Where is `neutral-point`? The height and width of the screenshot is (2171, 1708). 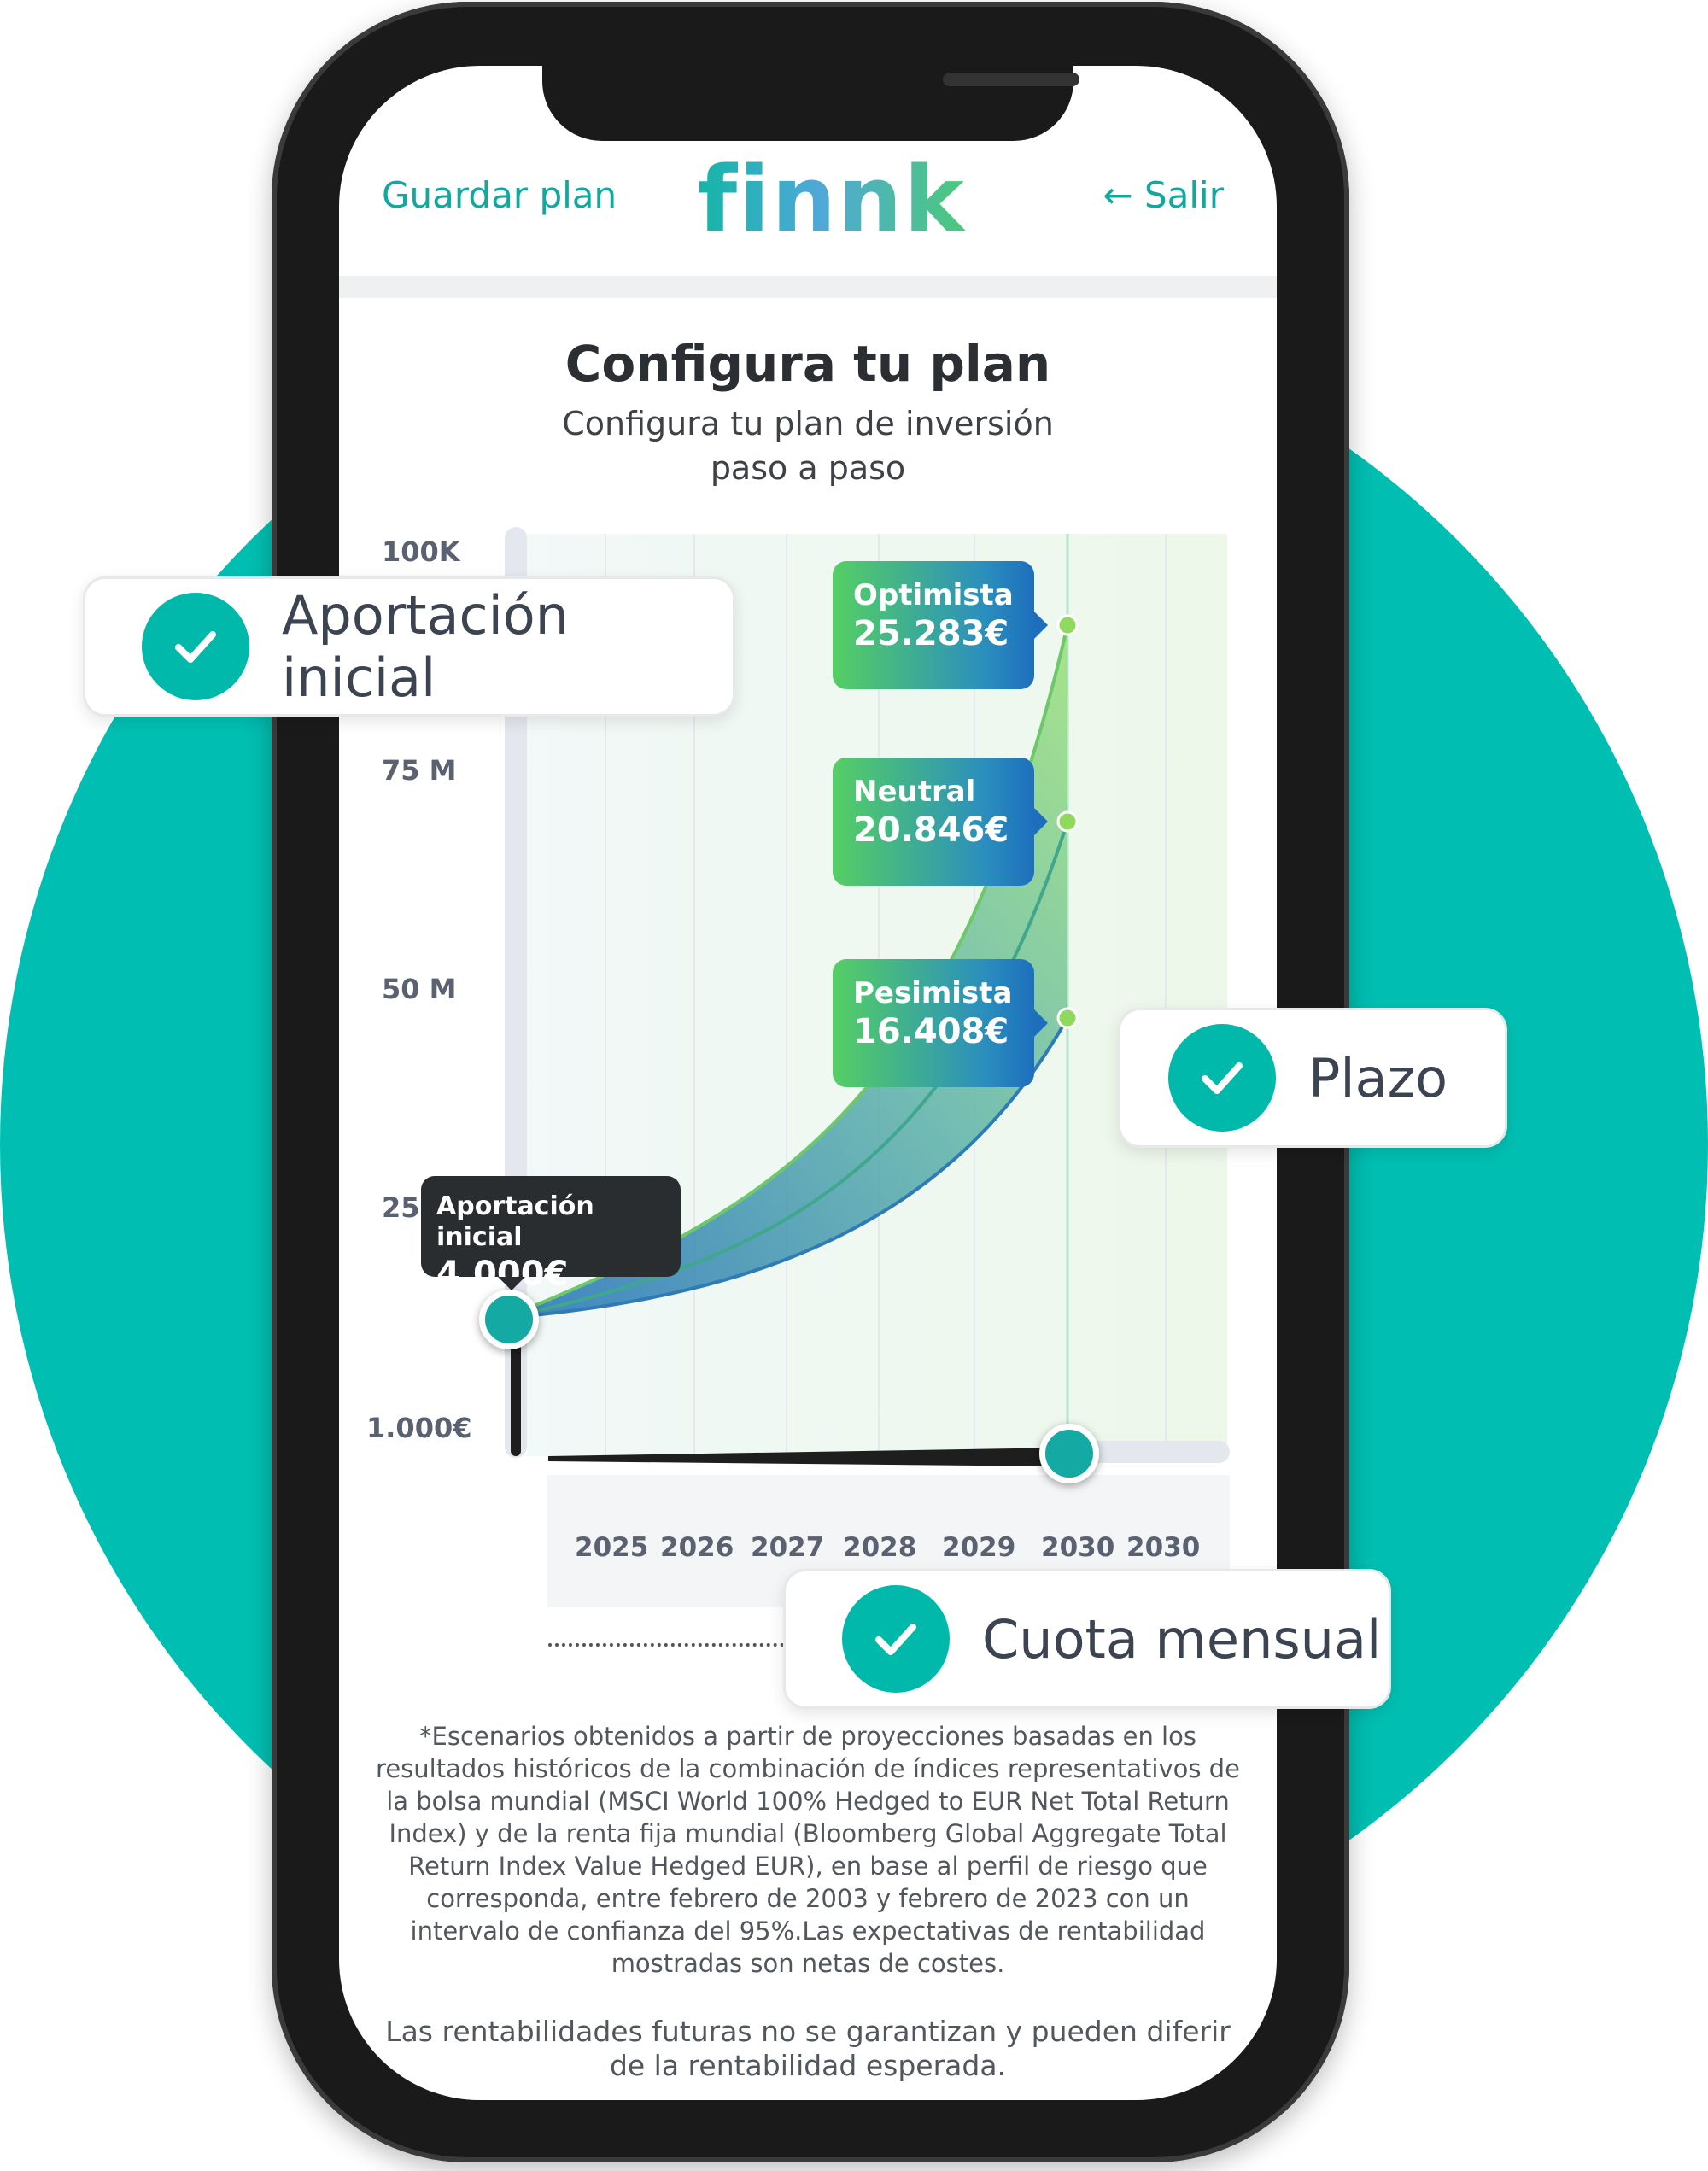
neutral-point is located at coordinates (1067, 821).